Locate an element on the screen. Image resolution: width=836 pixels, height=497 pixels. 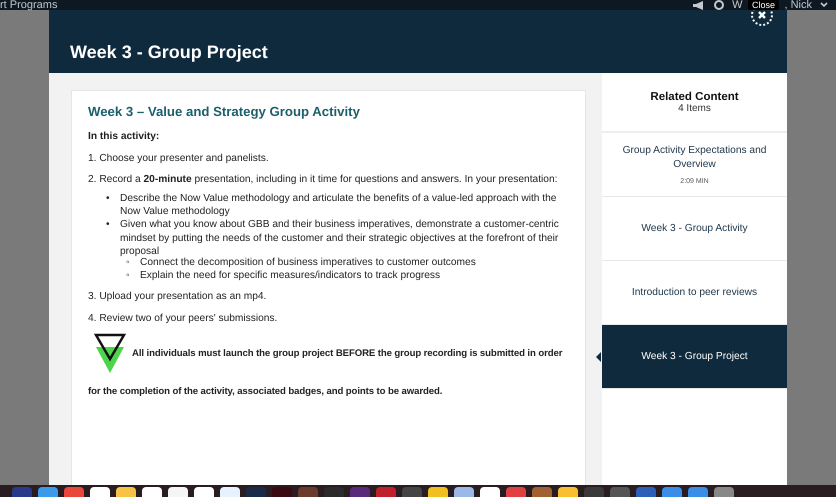
selection-pointer is located at coordinates (598, 357).